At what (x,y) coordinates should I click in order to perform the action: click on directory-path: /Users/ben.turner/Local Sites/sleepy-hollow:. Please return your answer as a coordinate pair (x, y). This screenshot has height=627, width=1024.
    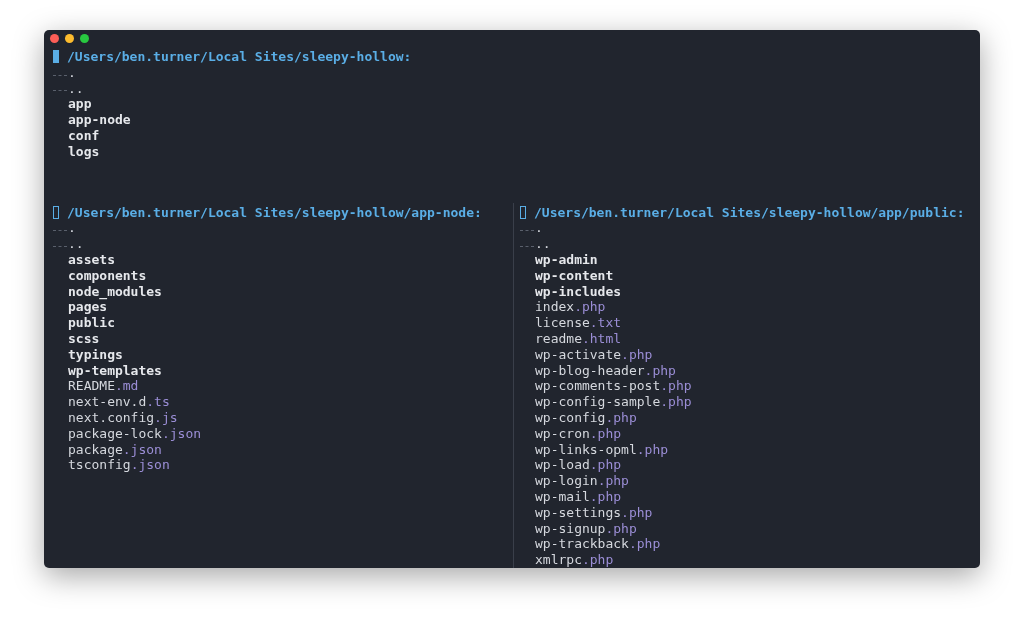
    Looking at the image, I should click on (239, 56).